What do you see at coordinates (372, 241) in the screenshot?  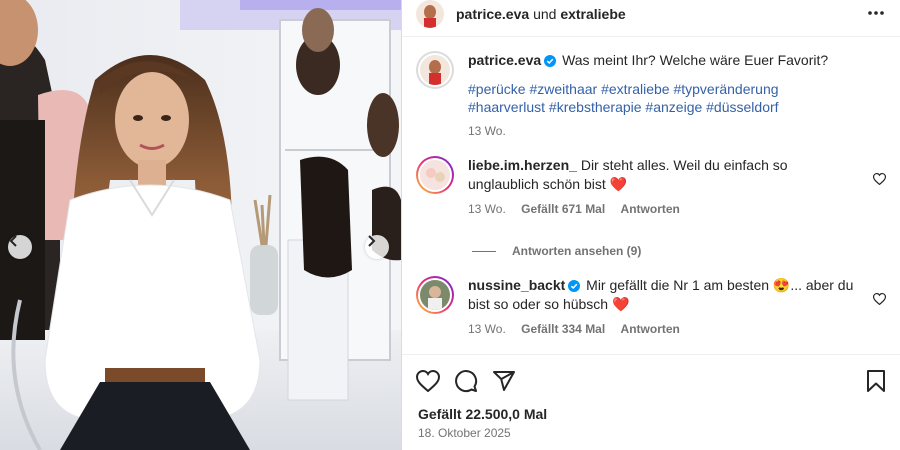 I see `chevron-right-icon` at bounding box center [372, 241].